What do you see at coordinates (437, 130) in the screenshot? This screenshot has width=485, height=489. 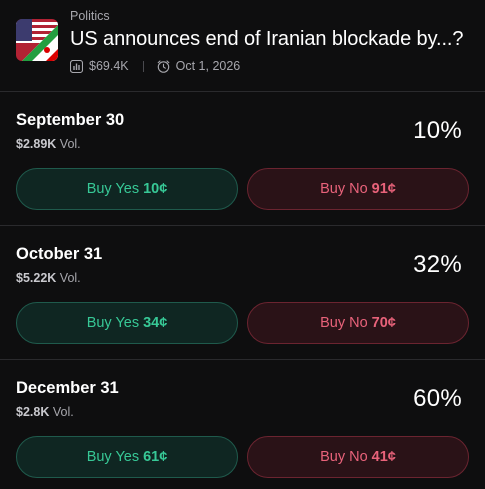 I see `market-probability: 10%` at bounding box center [437, 130].